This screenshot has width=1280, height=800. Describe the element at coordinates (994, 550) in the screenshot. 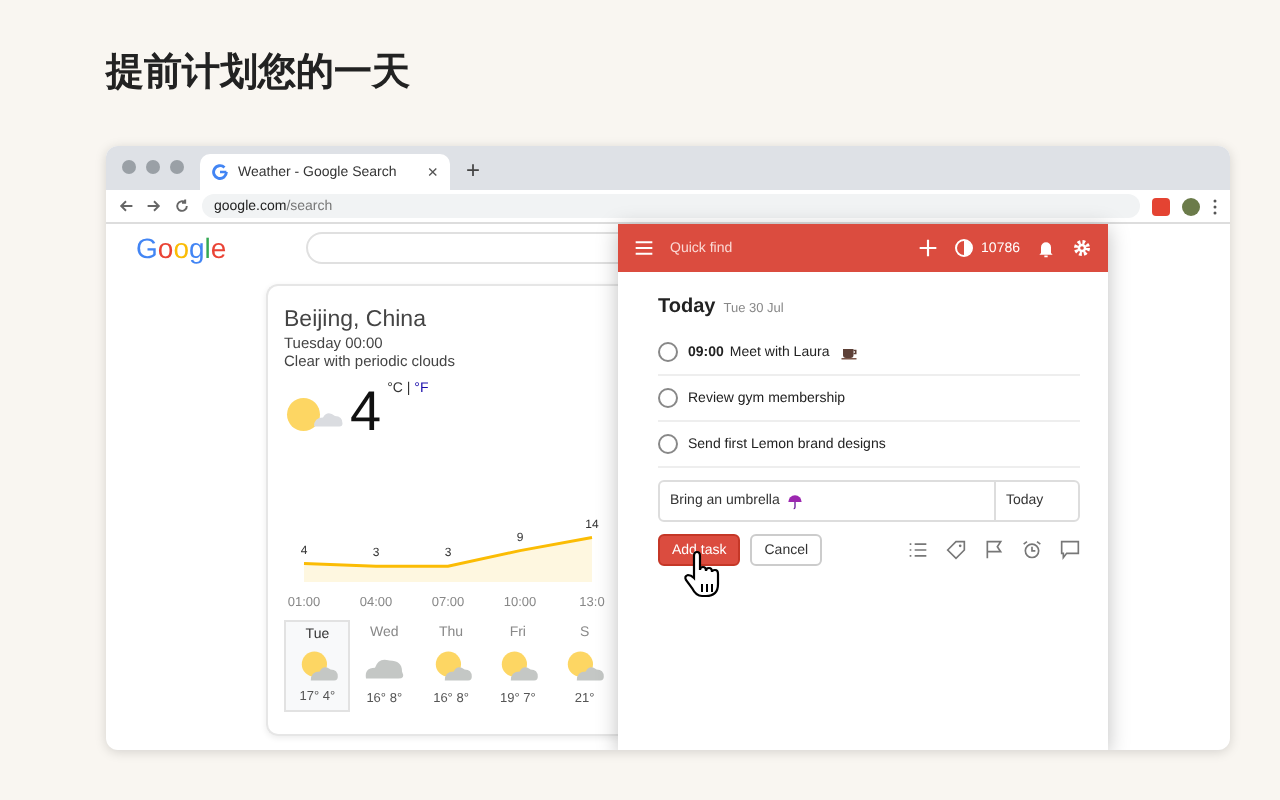

I see `flag-icon` at that location.